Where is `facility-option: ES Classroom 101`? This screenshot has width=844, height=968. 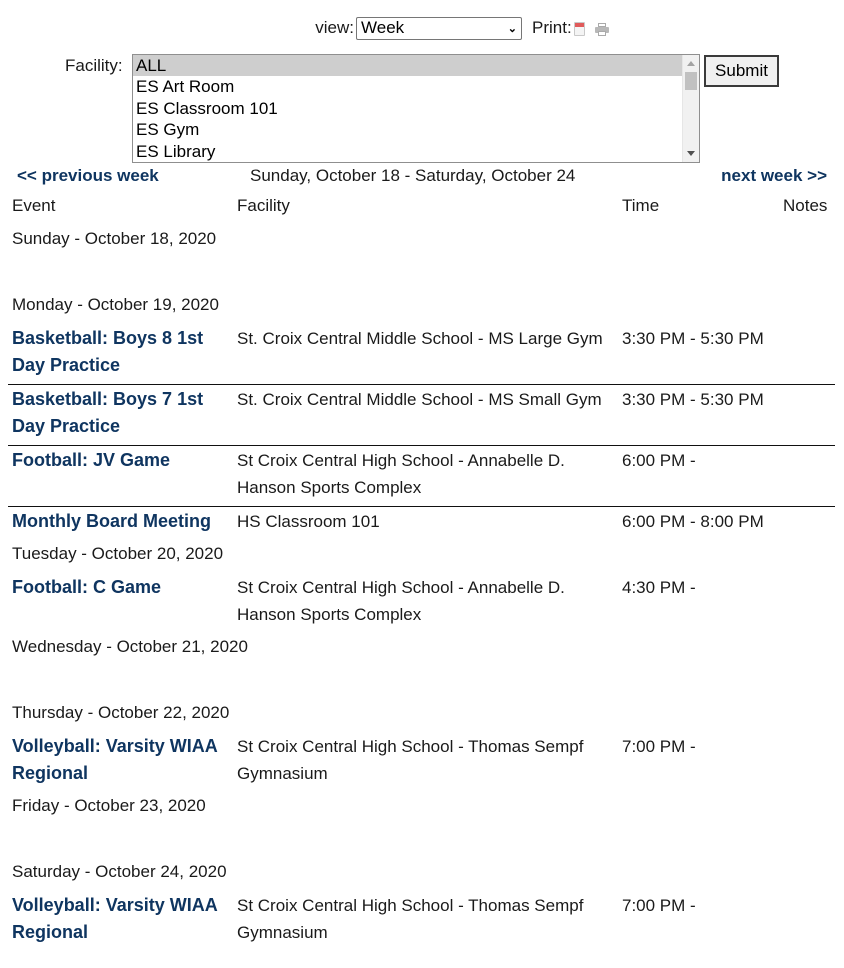
facility-option: ES Classroom 101 is located at coordinates (416, 108).